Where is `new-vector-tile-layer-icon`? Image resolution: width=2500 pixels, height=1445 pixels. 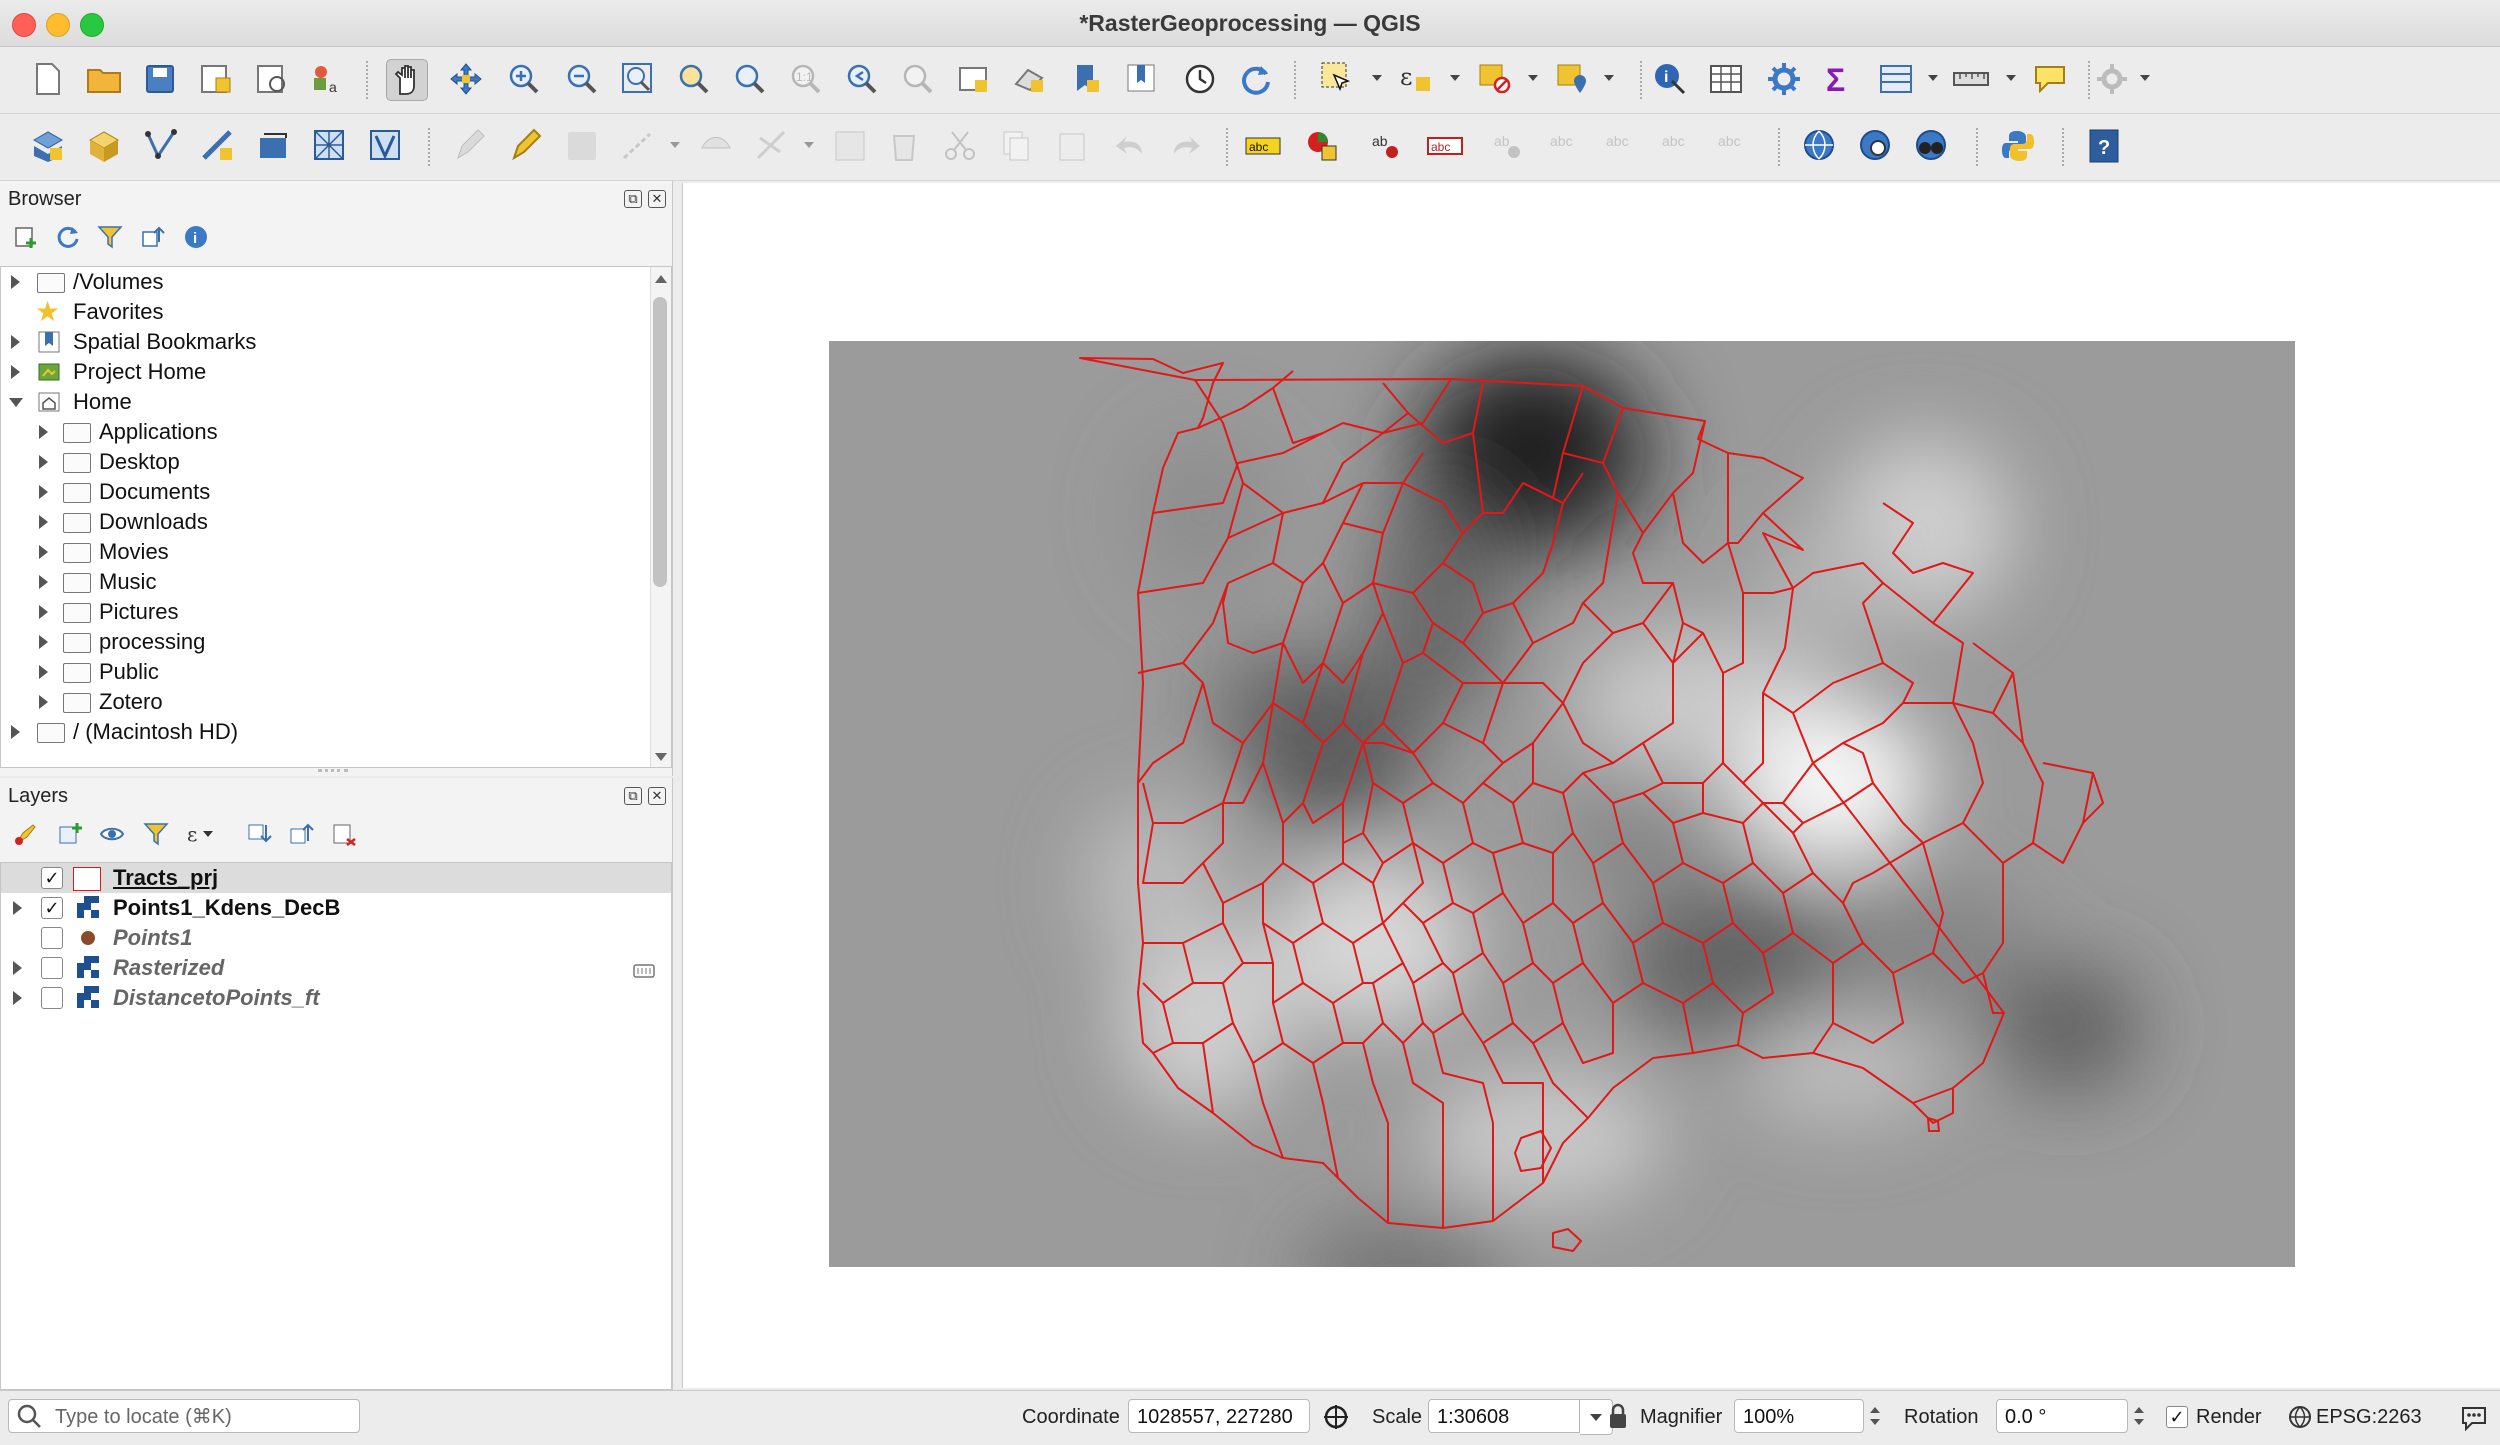 new-vector-tile-layer-icon is located at coordinates (386, 146).